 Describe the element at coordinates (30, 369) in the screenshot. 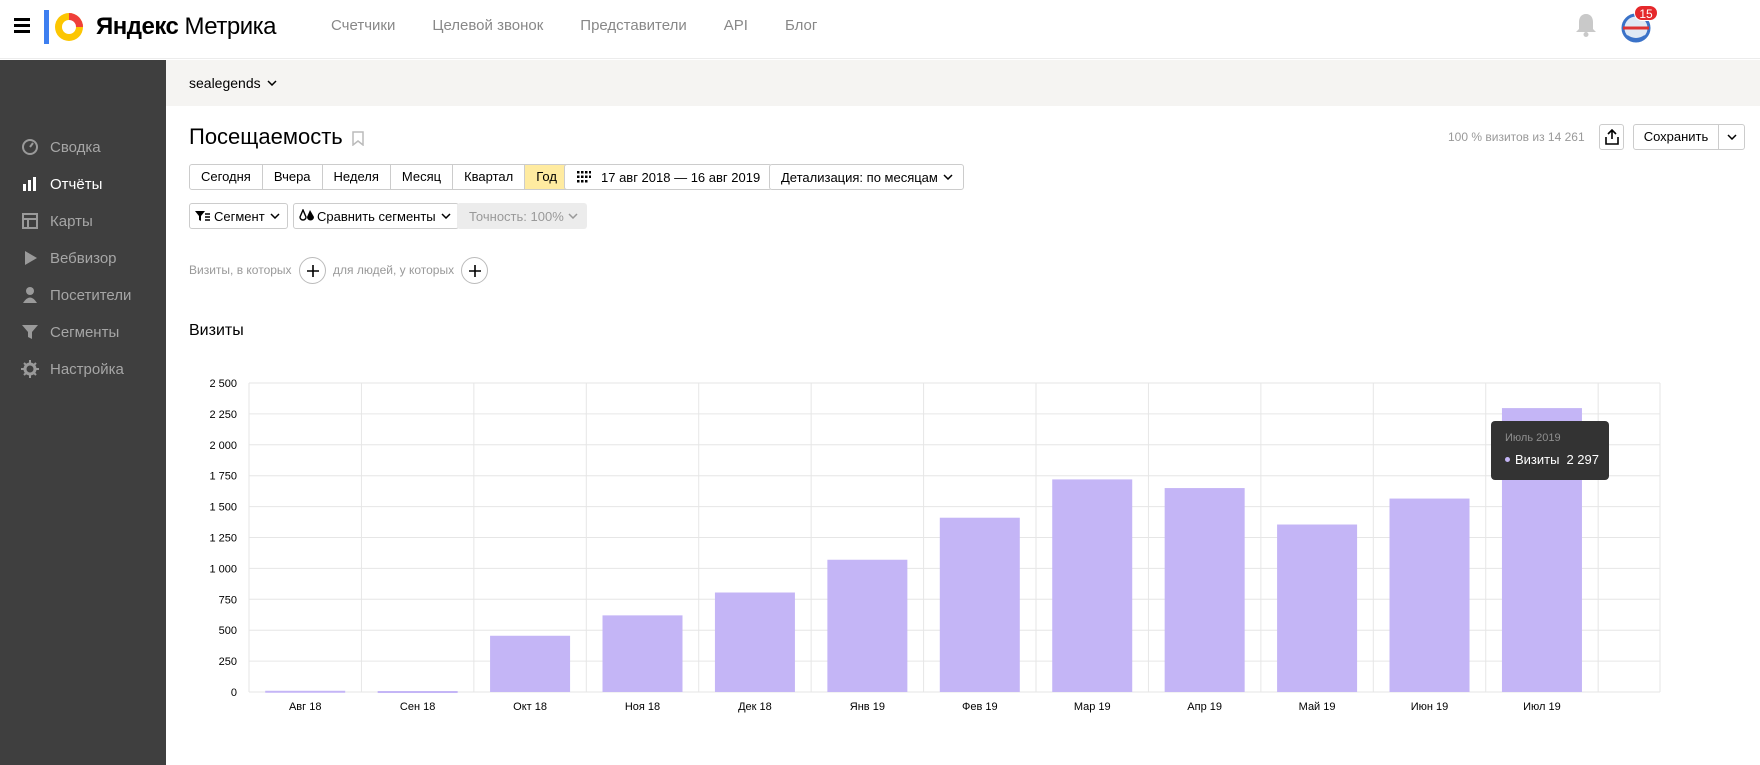

I see `gear-icon` at that location.